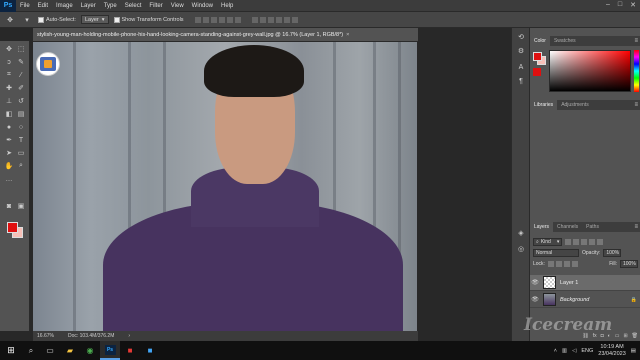 Image resolution: width=640 pixels, height=360 pixels. Describe the element at coordinates (9, 88) in the screenshot. I see `healing-brush-tool-icon: ✚` at that location.